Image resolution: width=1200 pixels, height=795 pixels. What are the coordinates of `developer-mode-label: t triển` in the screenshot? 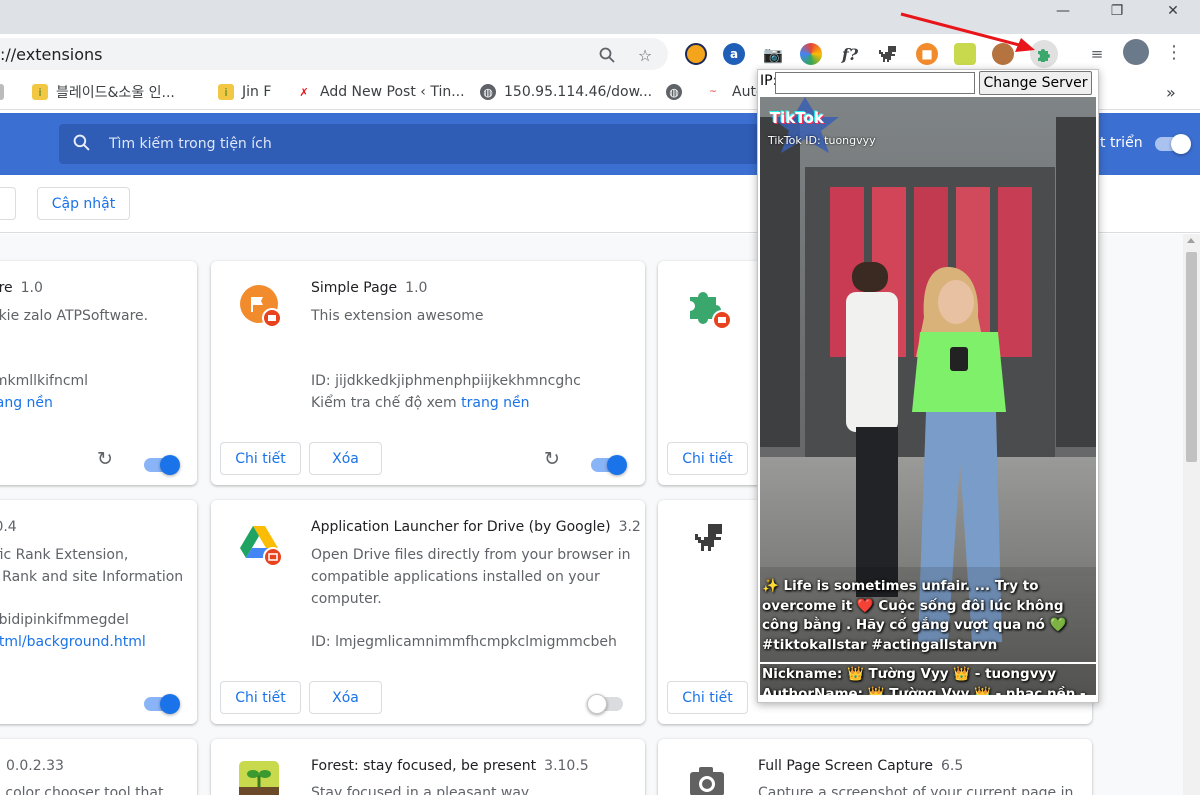 It's located at (1121, 143).